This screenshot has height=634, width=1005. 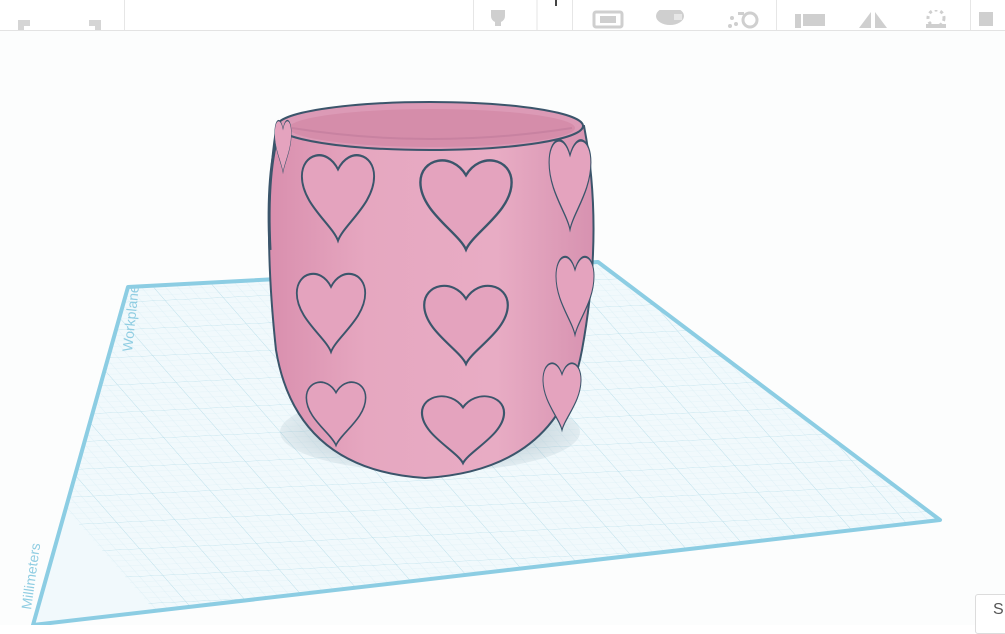 I want to click on light-dropdown, so click(x=545, y=15).